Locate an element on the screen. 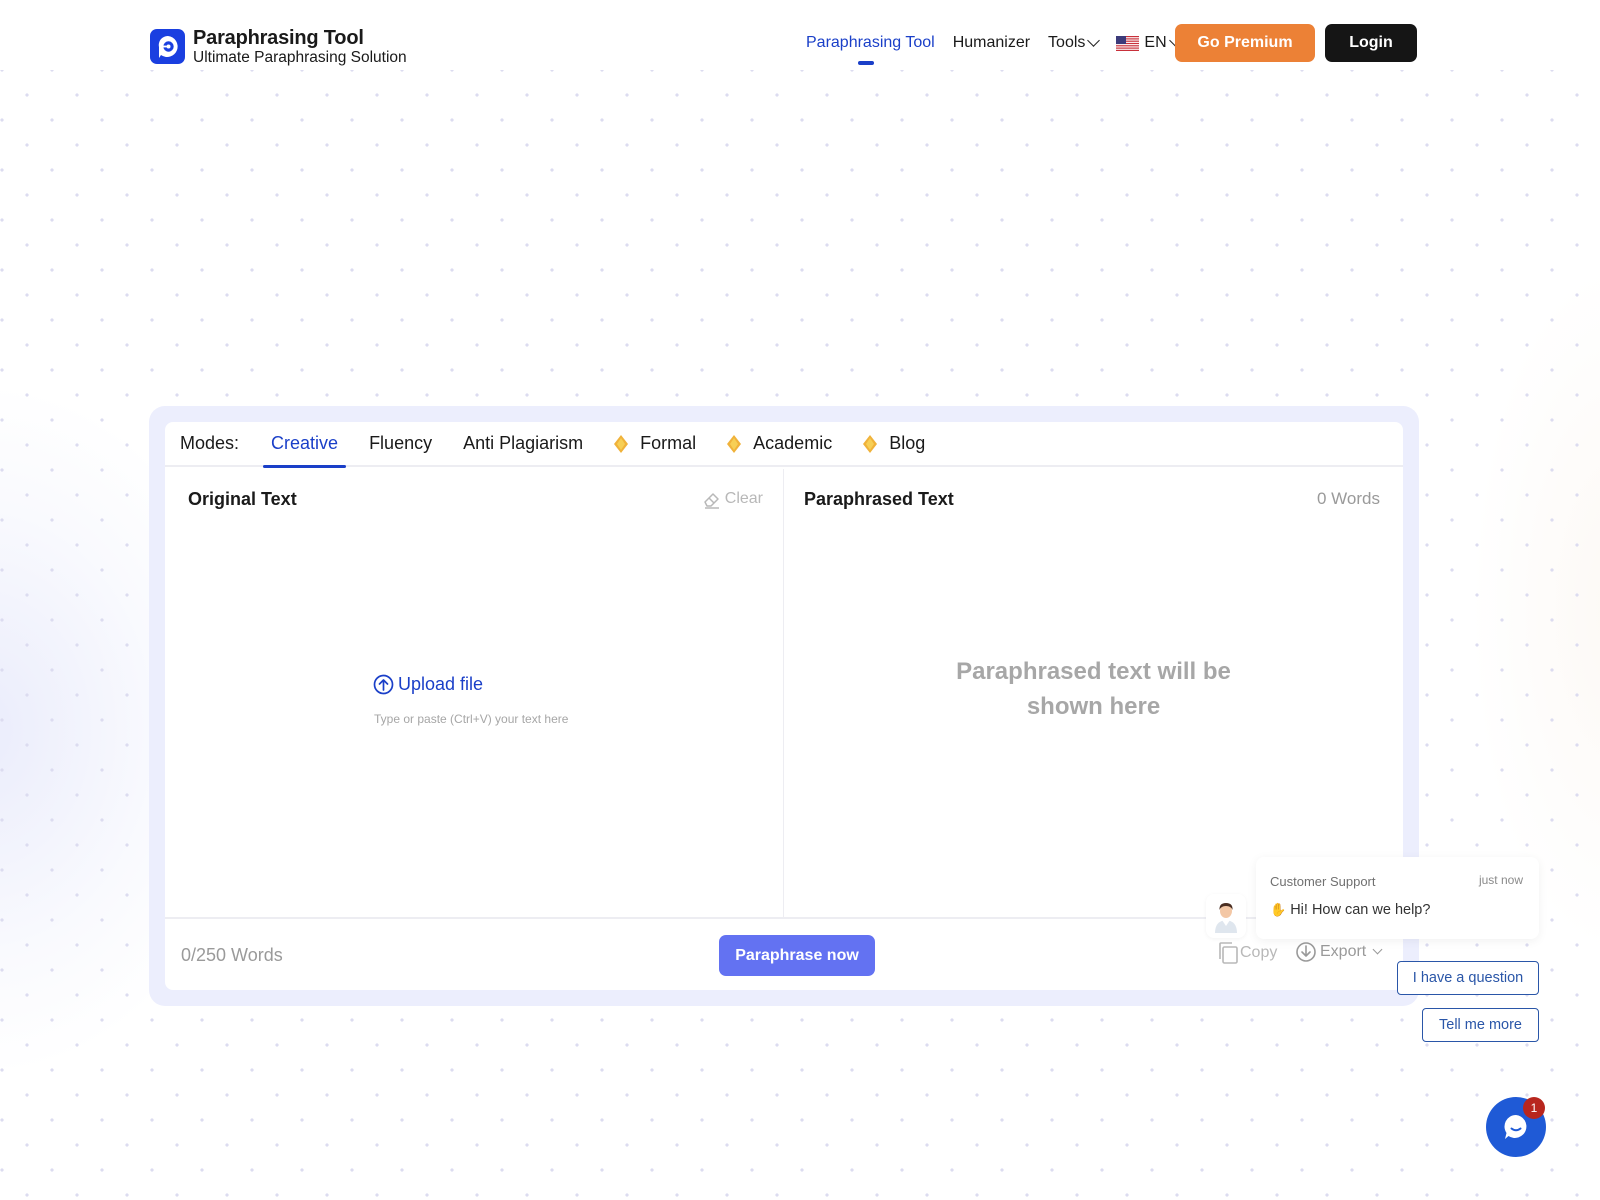 This screenshot has width=1600, height=1200. upload-file-label: Upload file is located at coordinates (441, 684).